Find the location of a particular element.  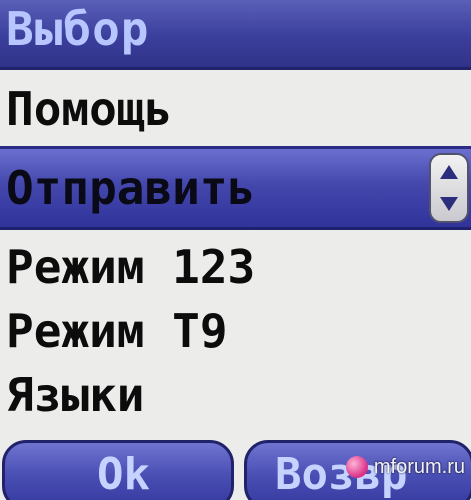

menu-item-label: Языки is located at coordinates (75, 395).